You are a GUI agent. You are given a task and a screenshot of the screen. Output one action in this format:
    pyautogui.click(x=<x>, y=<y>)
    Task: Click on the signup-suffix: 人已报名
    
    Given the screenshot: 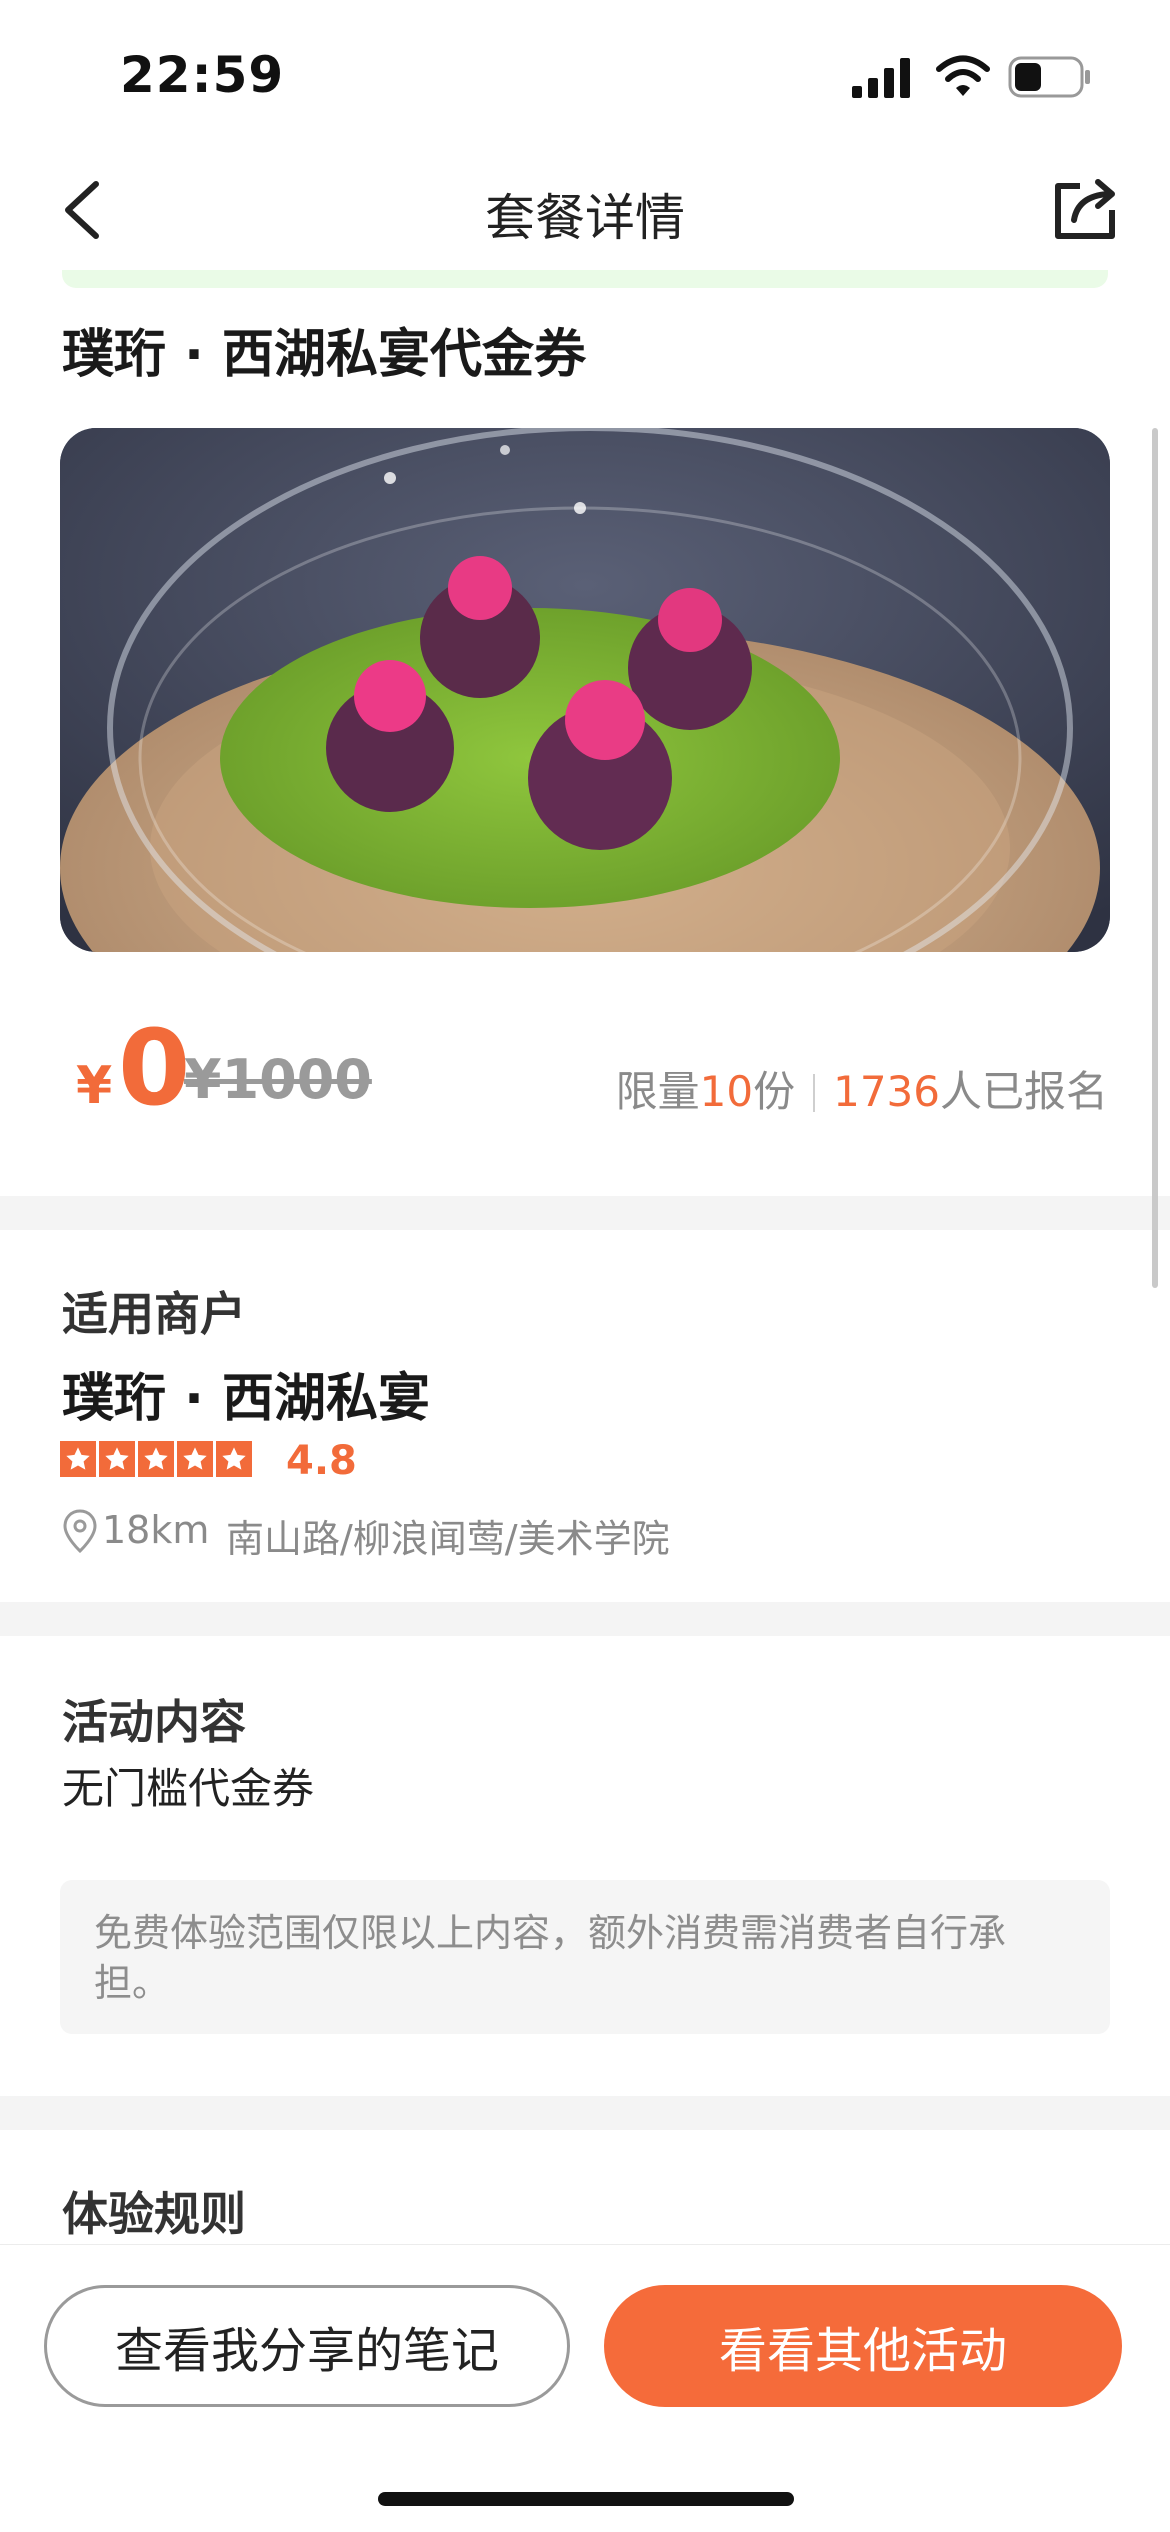 What is the action you would take?
    pyautogui.click(x=1023, y=1091)
    